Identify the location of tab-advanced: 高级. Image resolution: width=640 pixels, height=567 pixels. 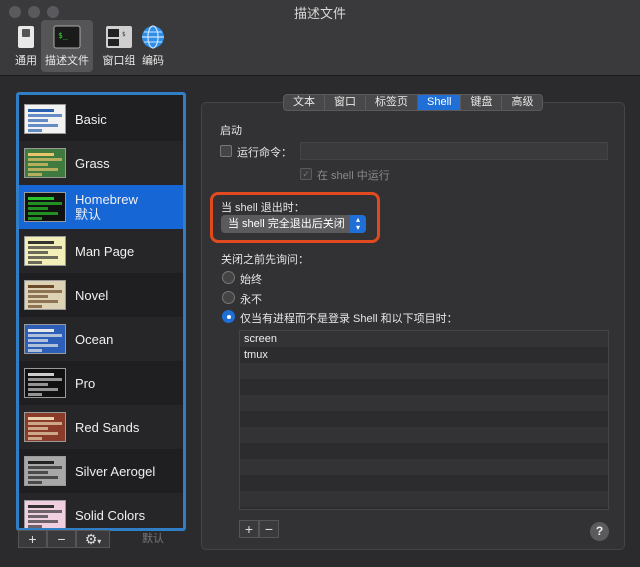
(522, 102).